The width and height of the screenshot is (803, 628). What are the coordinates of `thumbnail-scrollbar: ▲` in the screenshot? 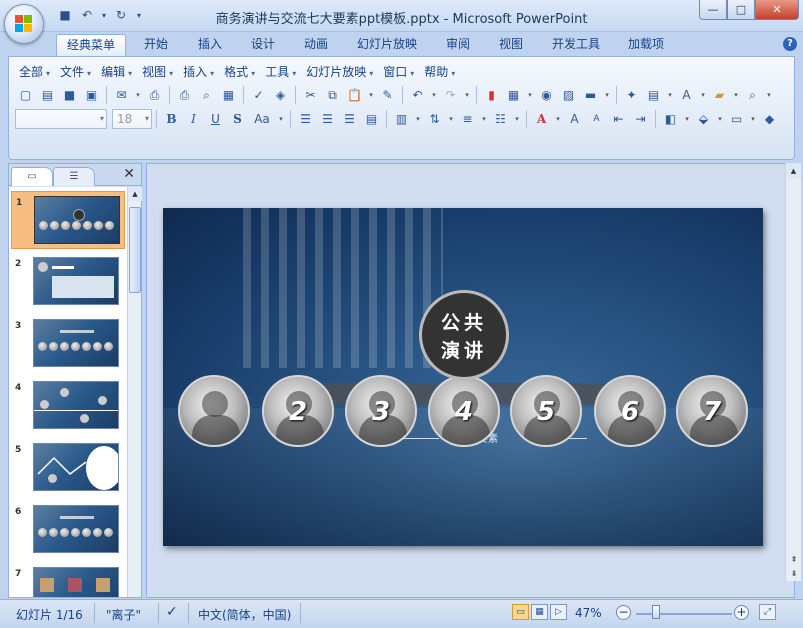 It's located at (134, 392).